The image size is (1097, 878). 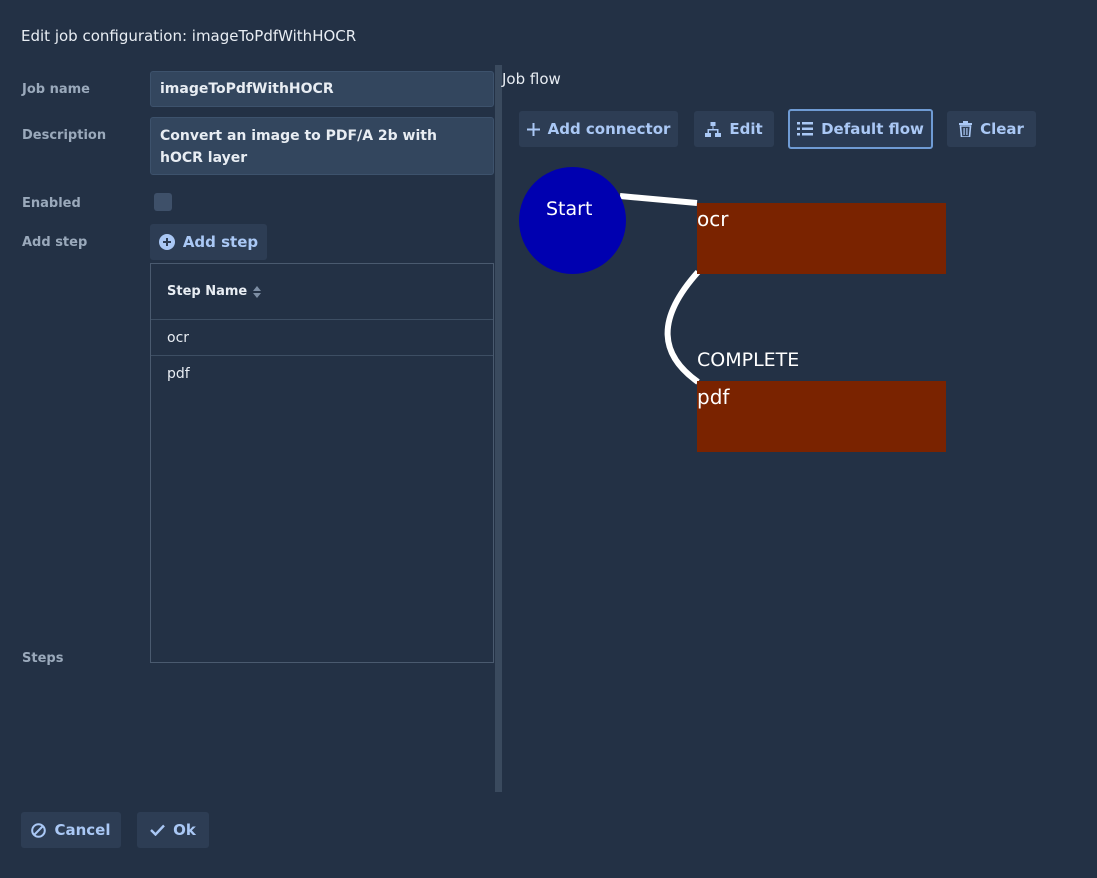 I want to click on start-to-ocr-edge, so click(x=658, y=199).